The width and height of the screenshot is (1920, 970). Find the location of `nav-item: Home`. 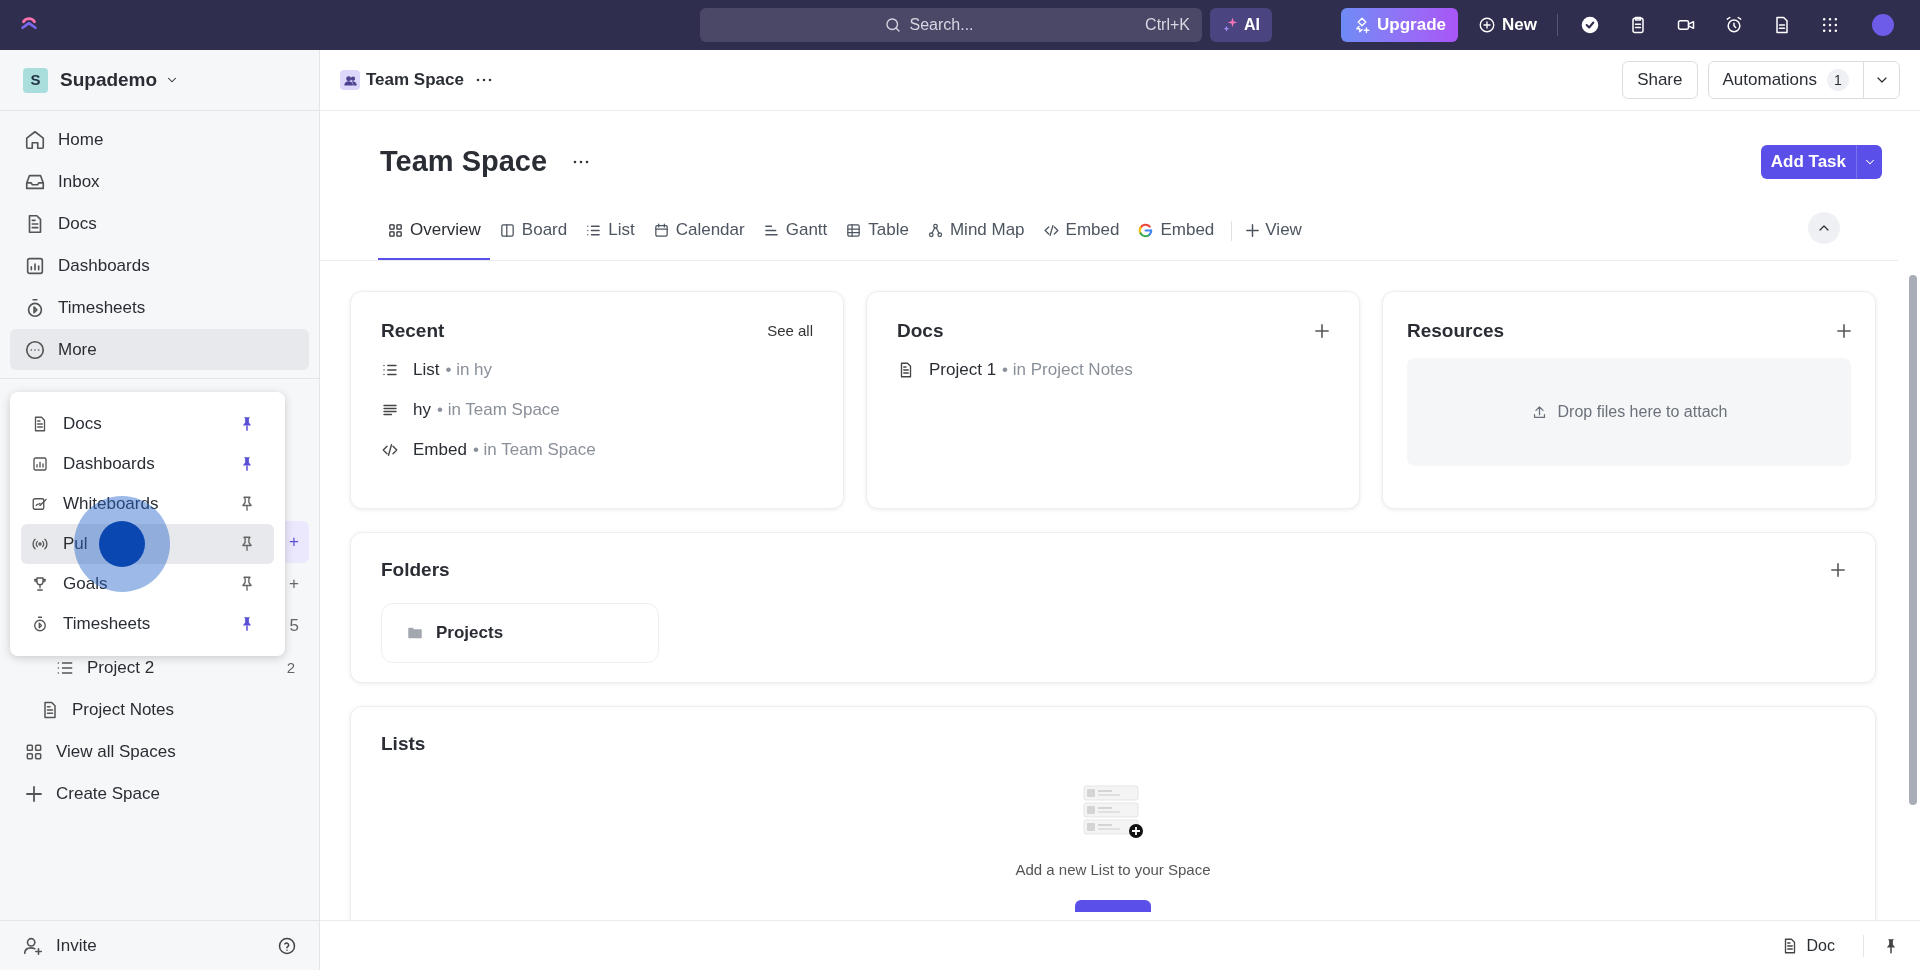

nav-item: Home is located at coordinates (159, 139).